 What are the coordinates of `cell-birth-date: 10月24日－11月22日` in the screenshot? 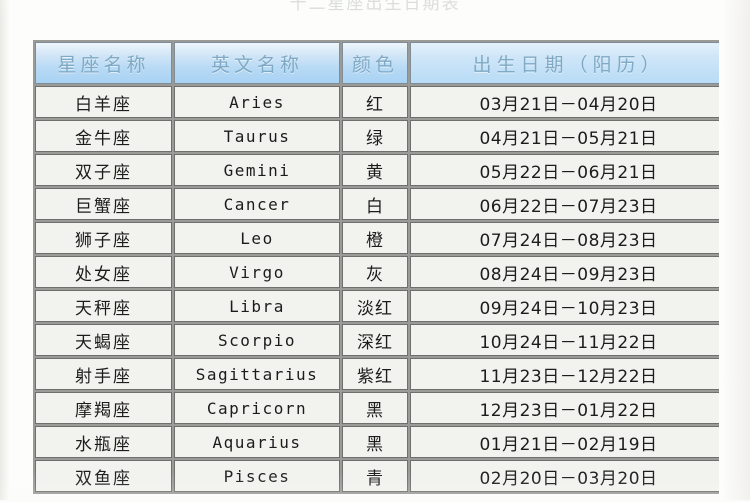 It's located at (564, 340).